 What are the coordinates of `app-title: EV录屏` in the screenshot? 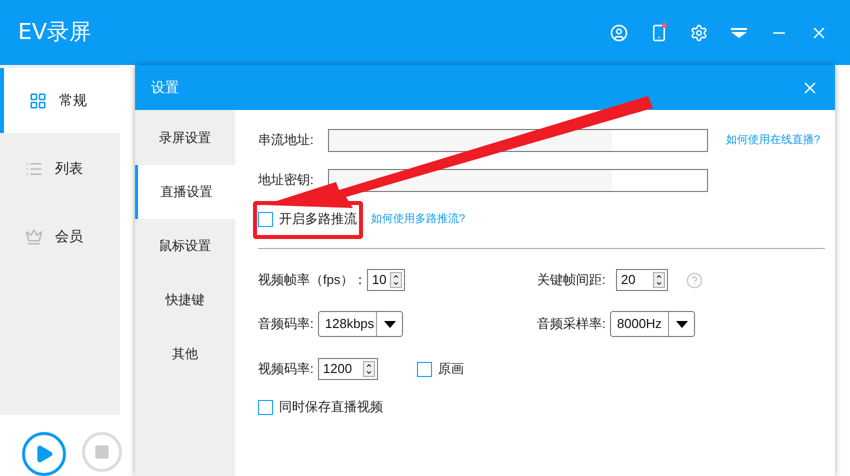 It's located at (54, 33).